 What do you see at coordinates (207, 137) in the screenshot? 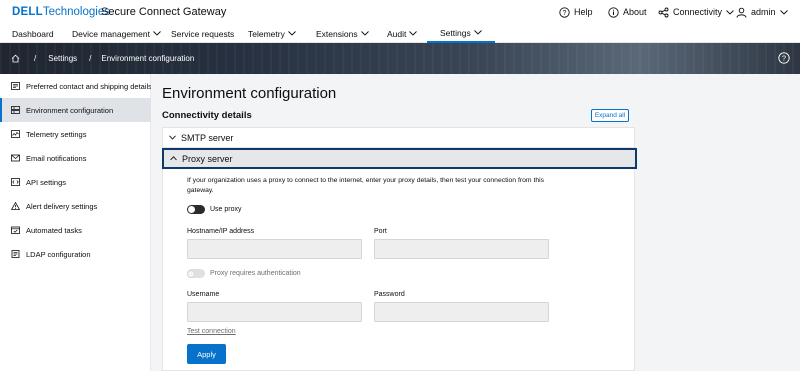
I see `smtp-server-label: SMTP server` at bounding box center [207, 137].